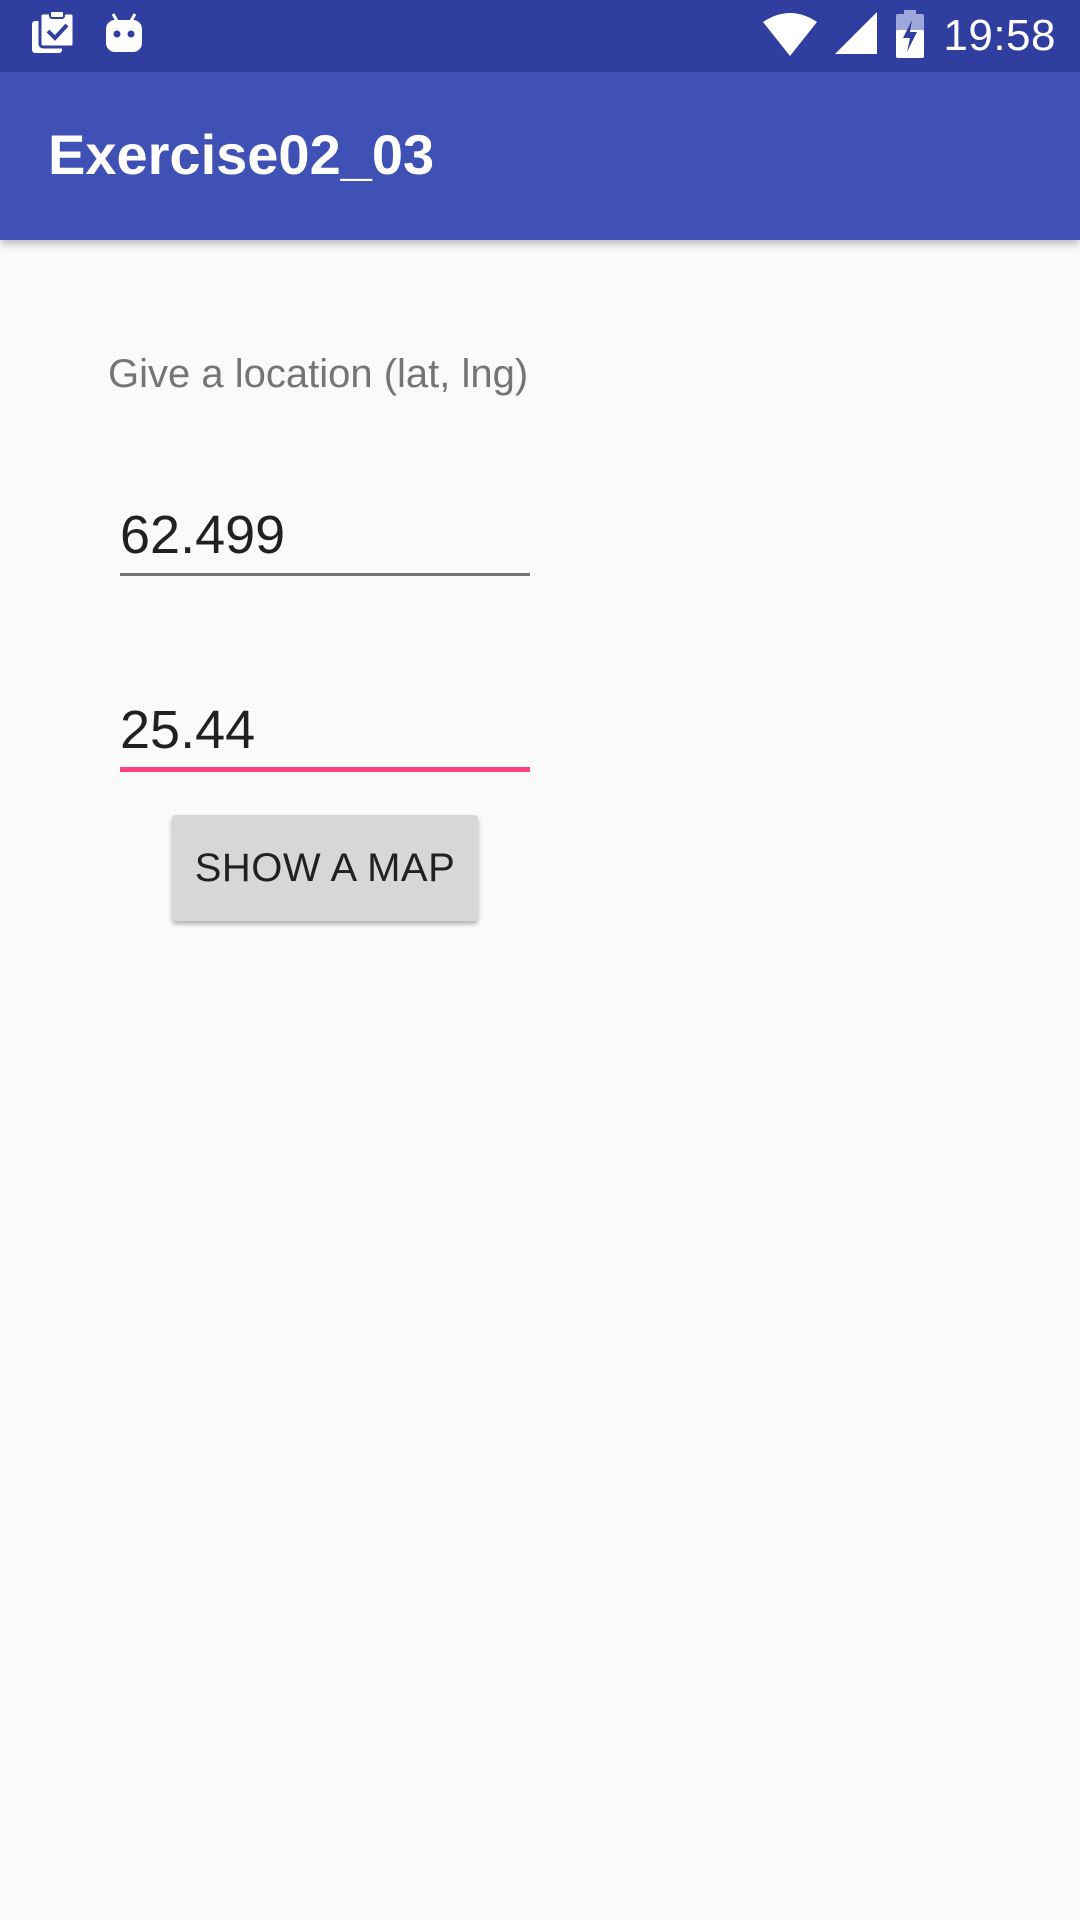 This screenshot has height=1920, width=1080. Describe the element at coordinates (87, 35) in the screenshot. I see `status-left-icons` at that location.